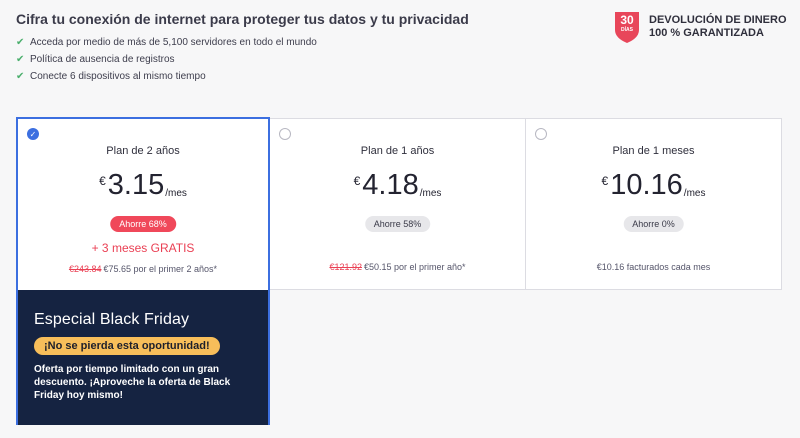  Describe the element at coordinates (160, 269) in the screenshot. I see `billing-text: €75.65 por el primer 2 años*` at that location.